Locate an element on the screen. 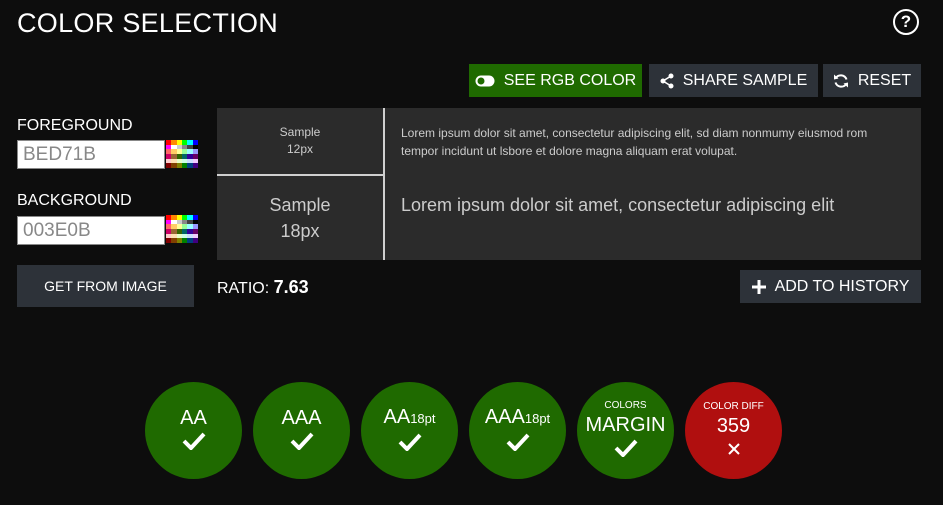 Image resolution: width=943 pixels, height=505 pixels. preview-divider-vertical is located at coordinates (384, 184).